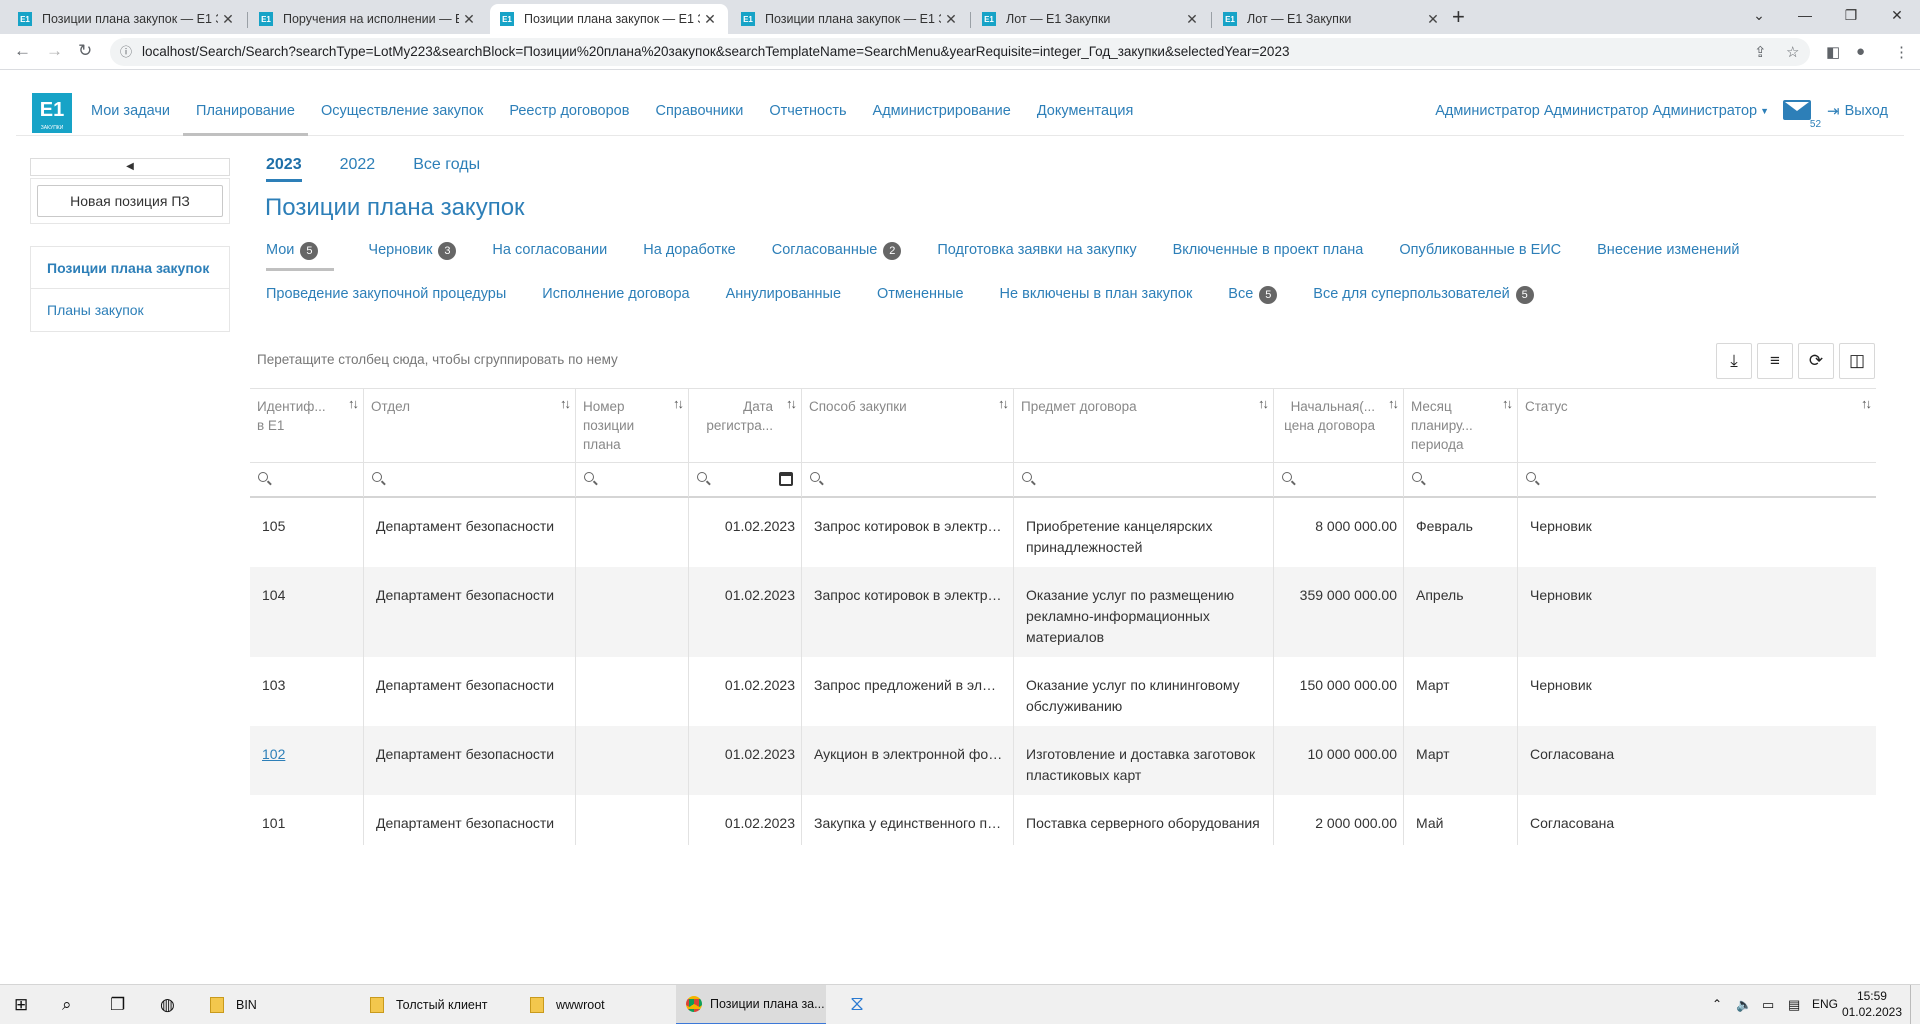  I want to click on task-view-icon: ❐, so click(117, 1005).